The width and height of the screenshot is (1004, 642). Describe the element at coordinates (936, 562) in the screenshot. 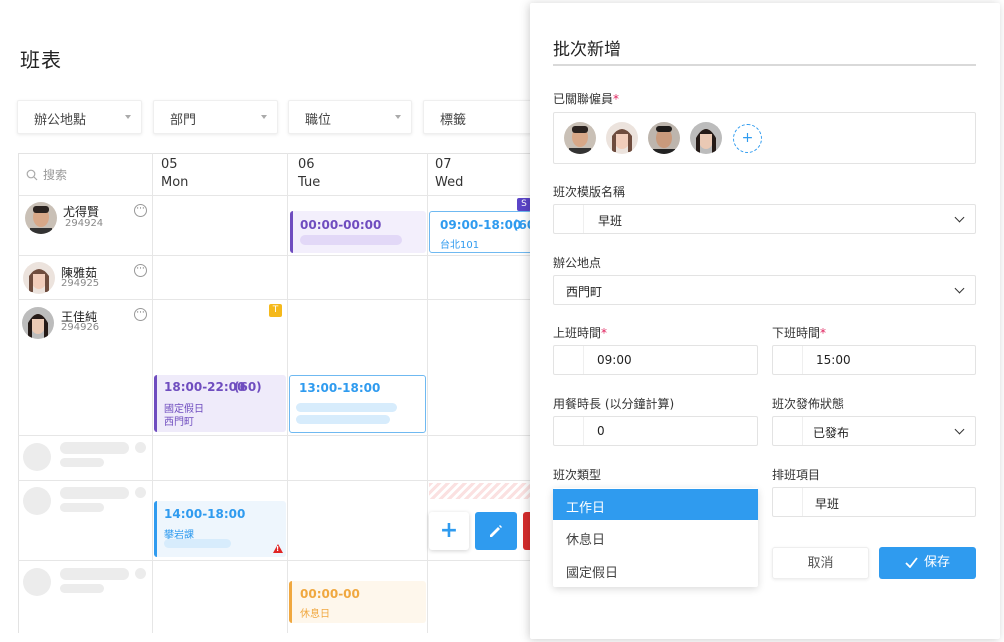

I see `save-label: 保存` at that location.